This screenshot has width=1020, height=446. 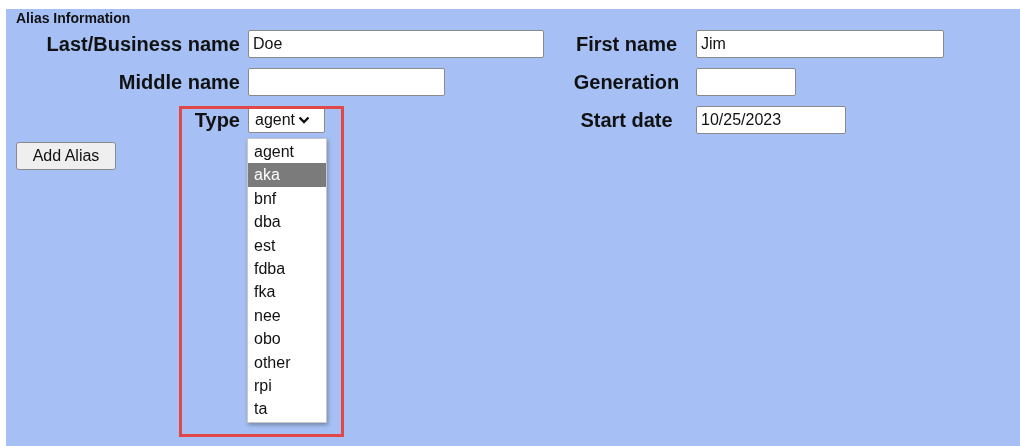 I want to click on add-alias-button: Add Alias, so click(x=66, y=156).